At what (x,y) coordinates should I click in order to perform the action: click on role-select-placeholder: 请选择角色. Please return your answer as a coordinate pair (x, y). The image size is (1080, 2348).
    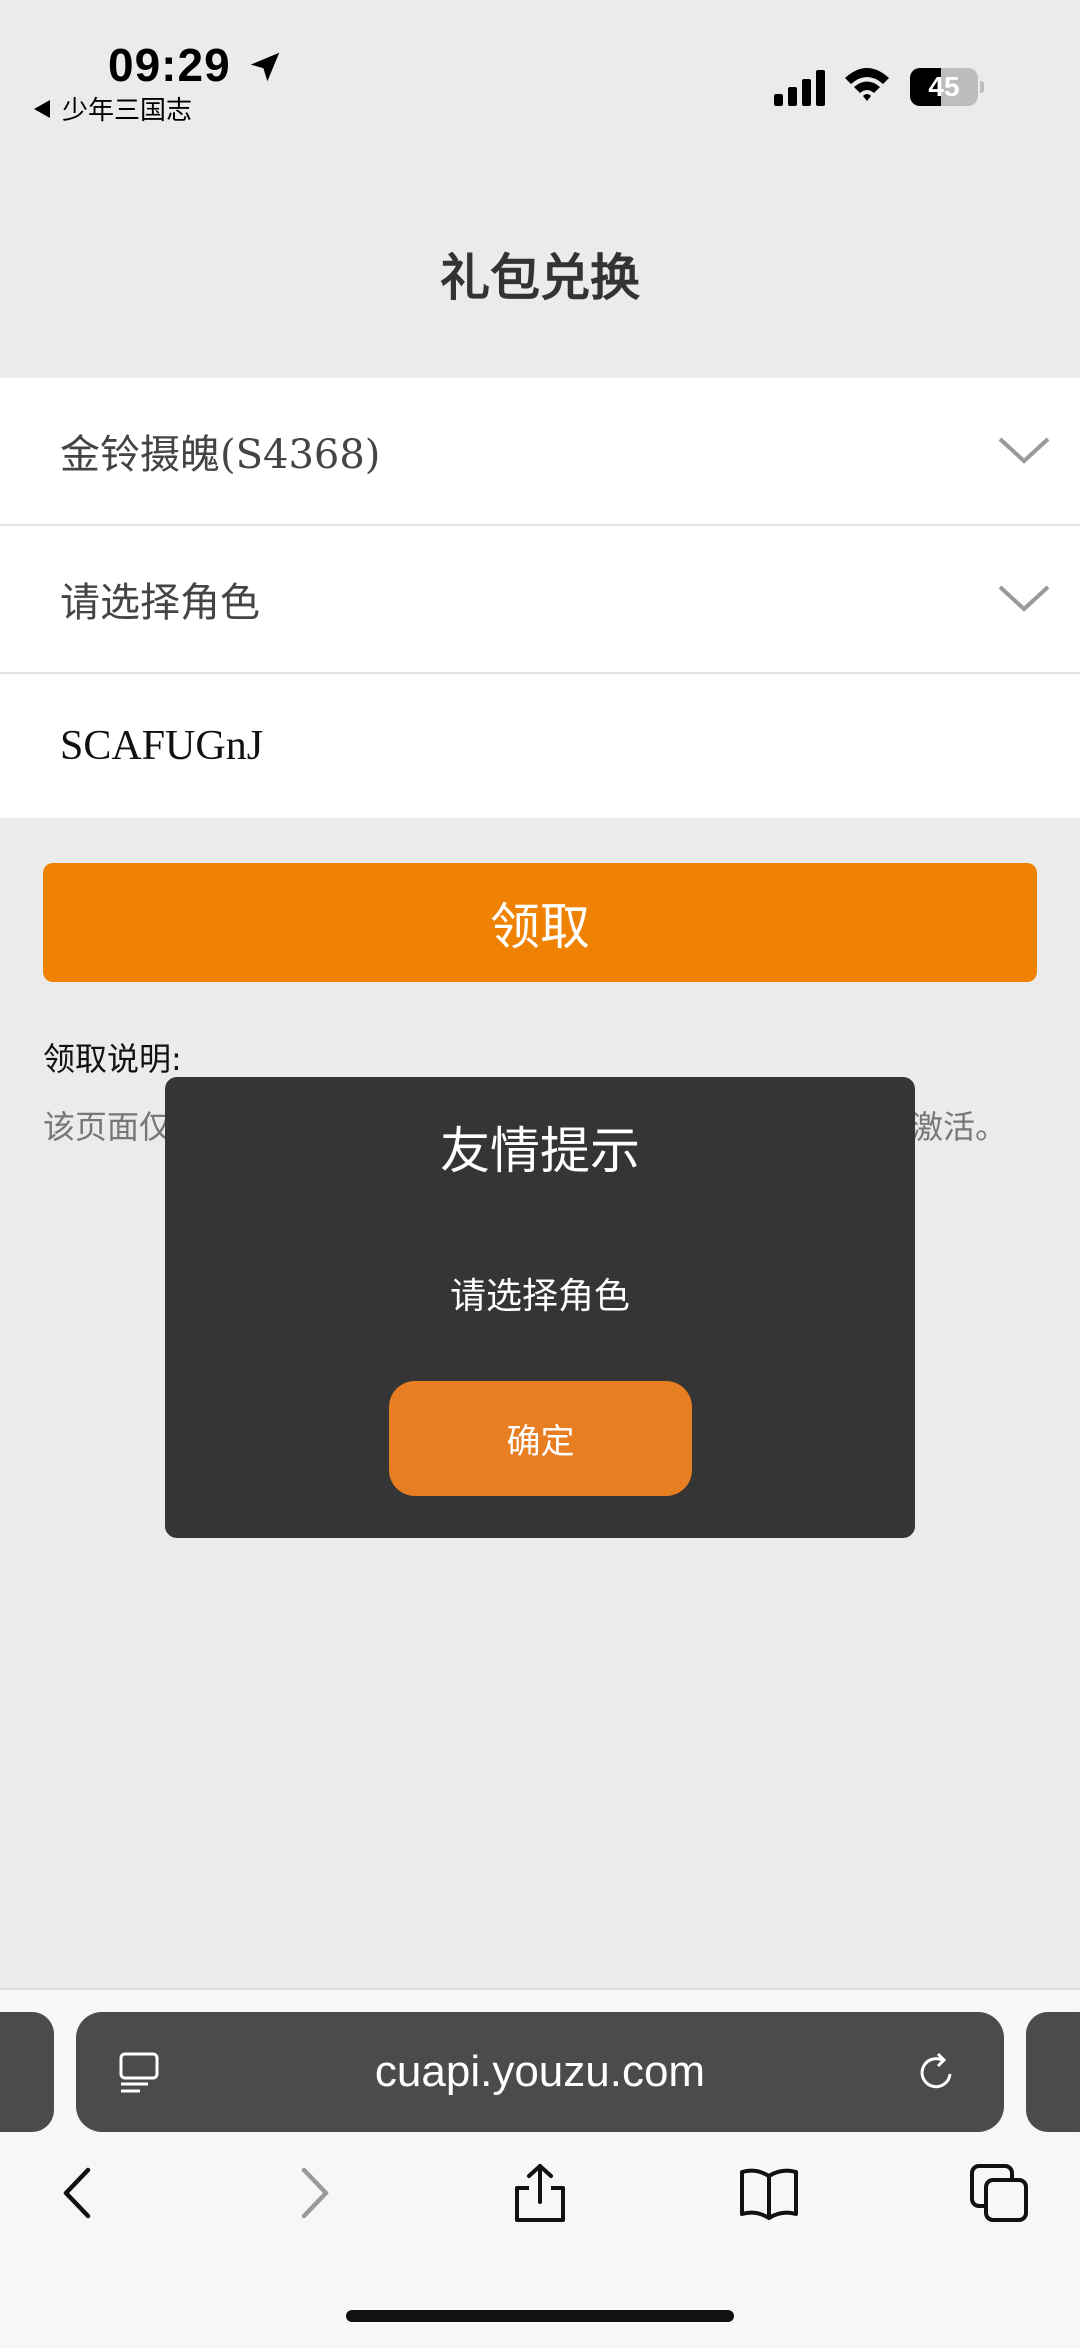
    Looking at the image, I should click on (160, 603).